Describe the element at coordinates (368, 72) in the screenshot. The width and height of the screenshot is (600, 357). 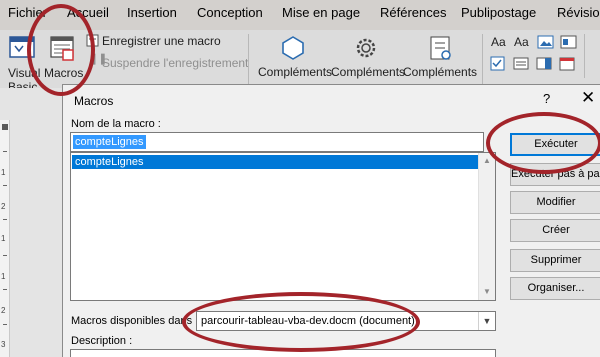
I see `addins-label-2: Compléments` at that location.